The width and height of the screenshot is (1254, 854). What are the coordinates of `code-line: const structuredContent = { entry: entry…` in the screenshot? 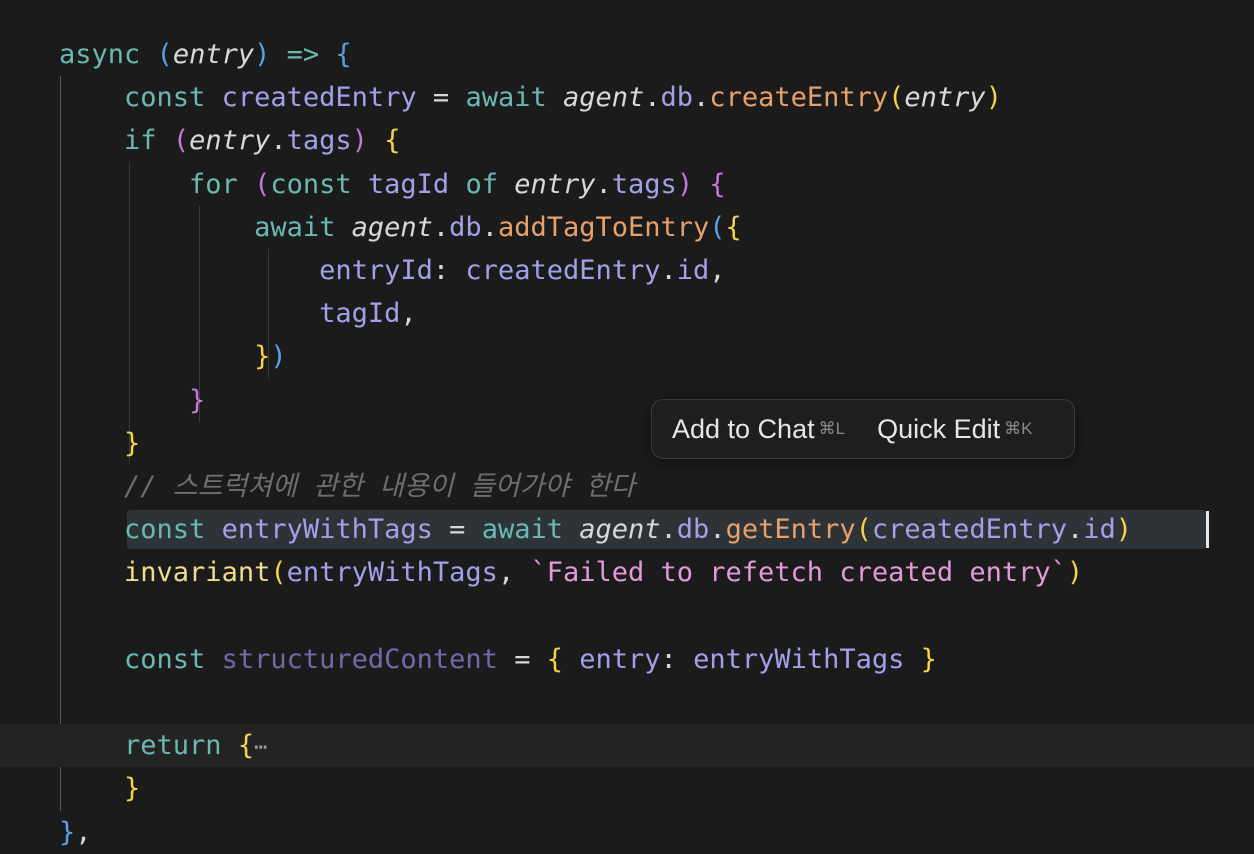 It's located at (627, 659).